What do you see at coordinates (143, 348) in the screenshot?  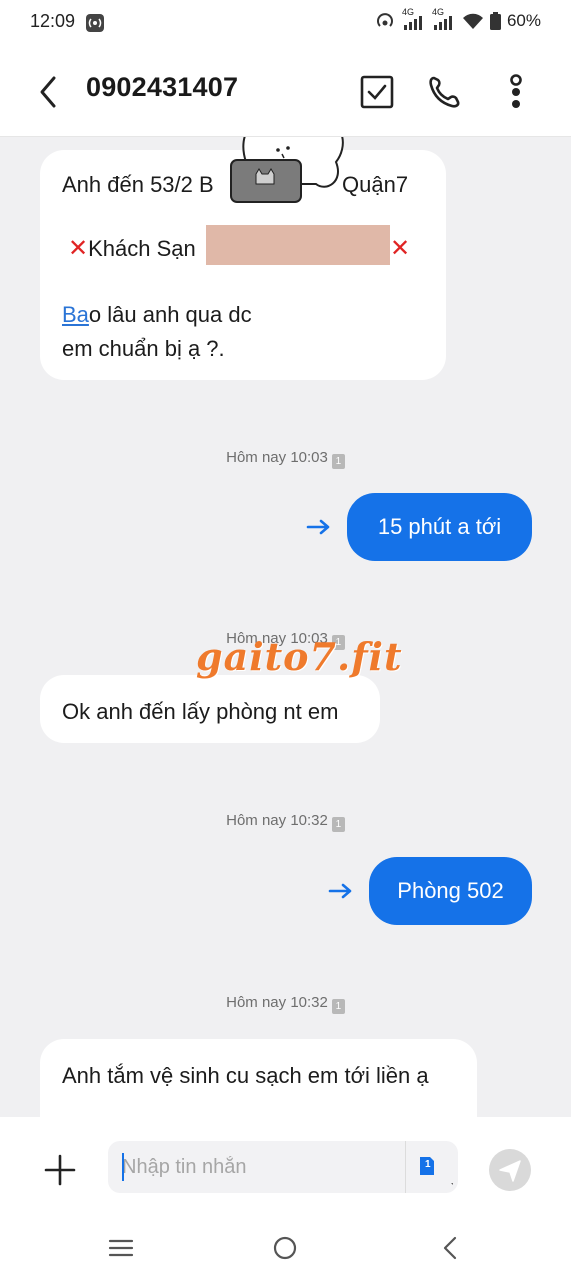 I see `message-line: em chuẩn bị ạ ?.` at bounding box center [143, 348].